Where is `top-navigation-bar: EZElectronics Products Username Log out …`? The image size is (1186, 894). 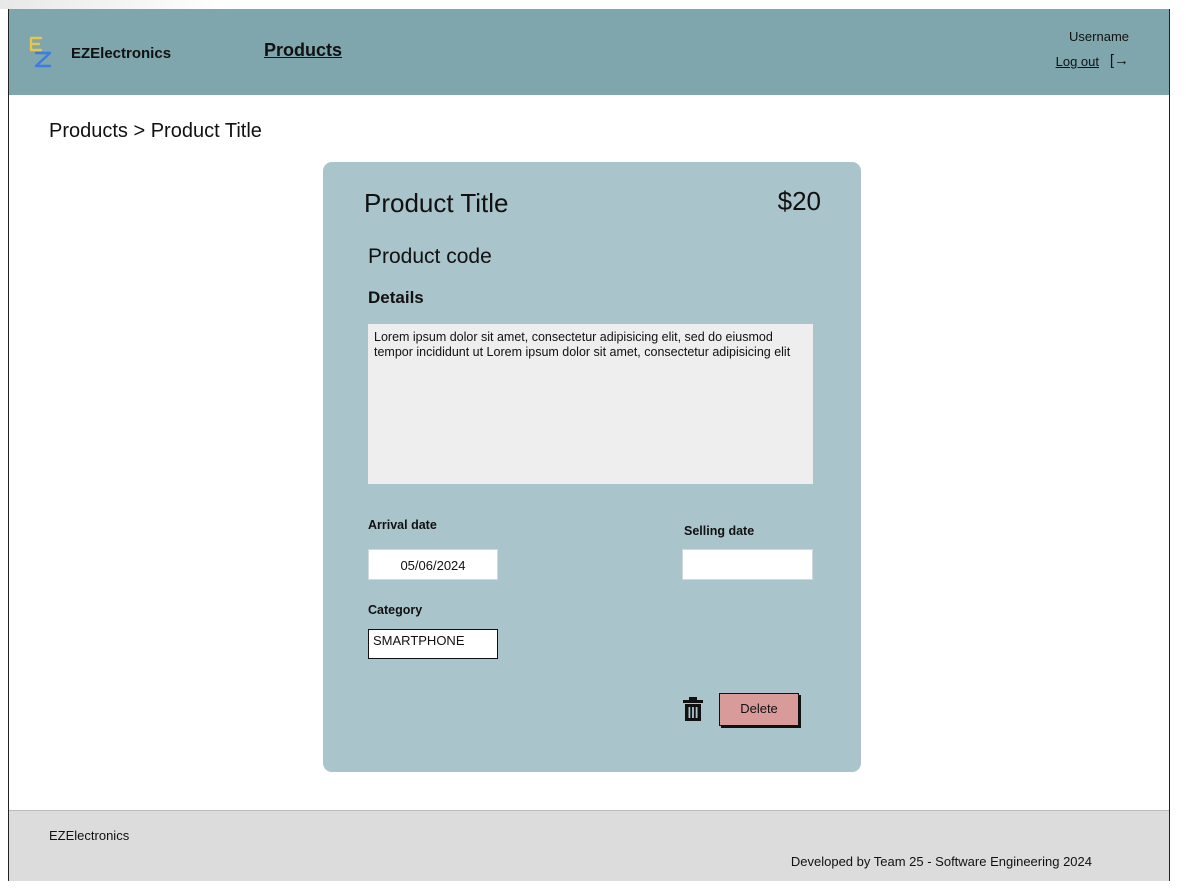 top-navigation-bar: EZElectronics Products Username Log out … is located at coordinates (589, 52).